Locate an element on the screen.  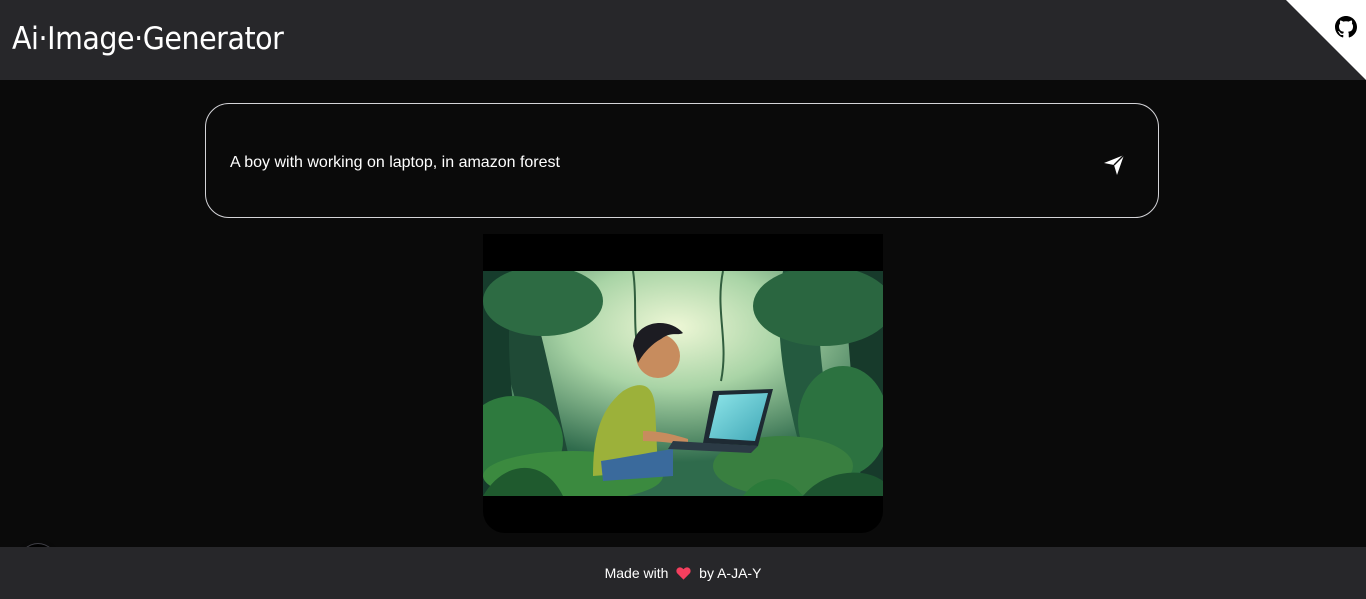
corner-ribbon is located at coordinates (1326, 40).